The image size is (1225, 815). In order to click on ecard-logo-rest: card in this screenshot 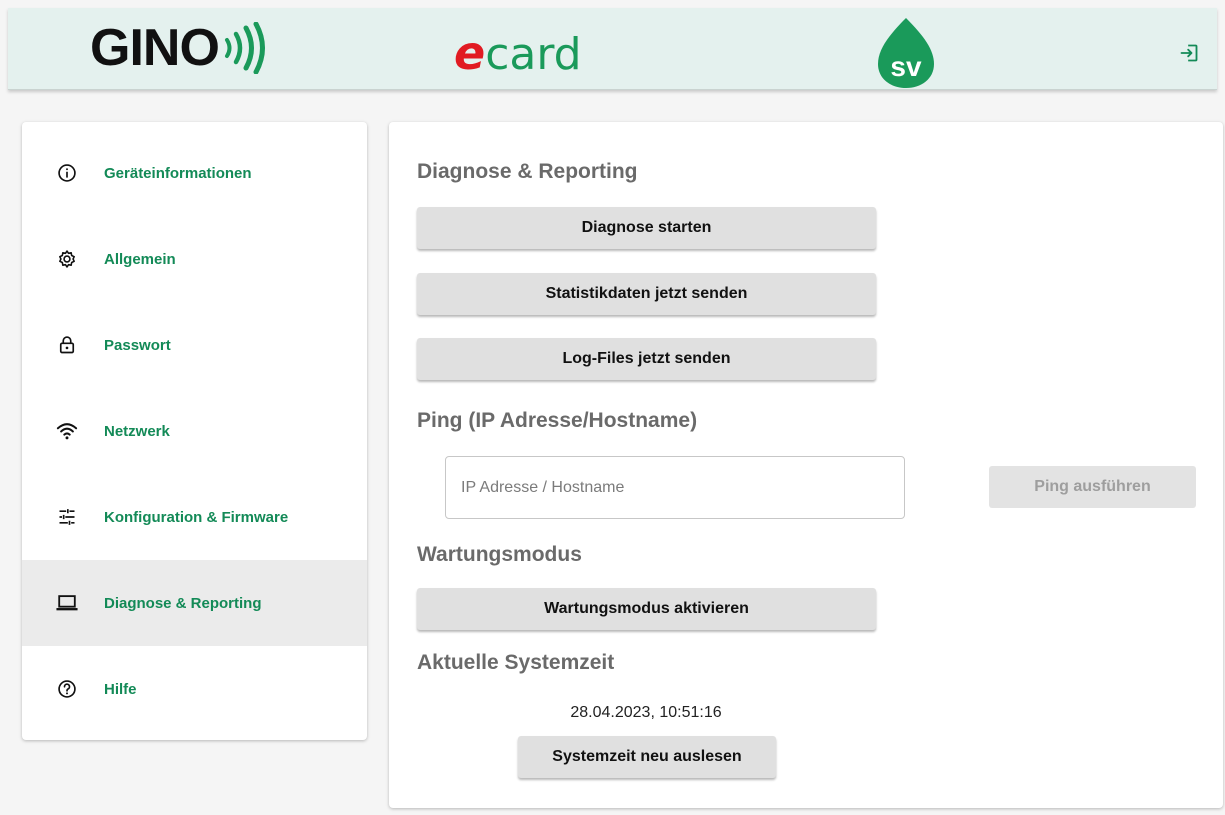, I will do `click(533, 54)`.